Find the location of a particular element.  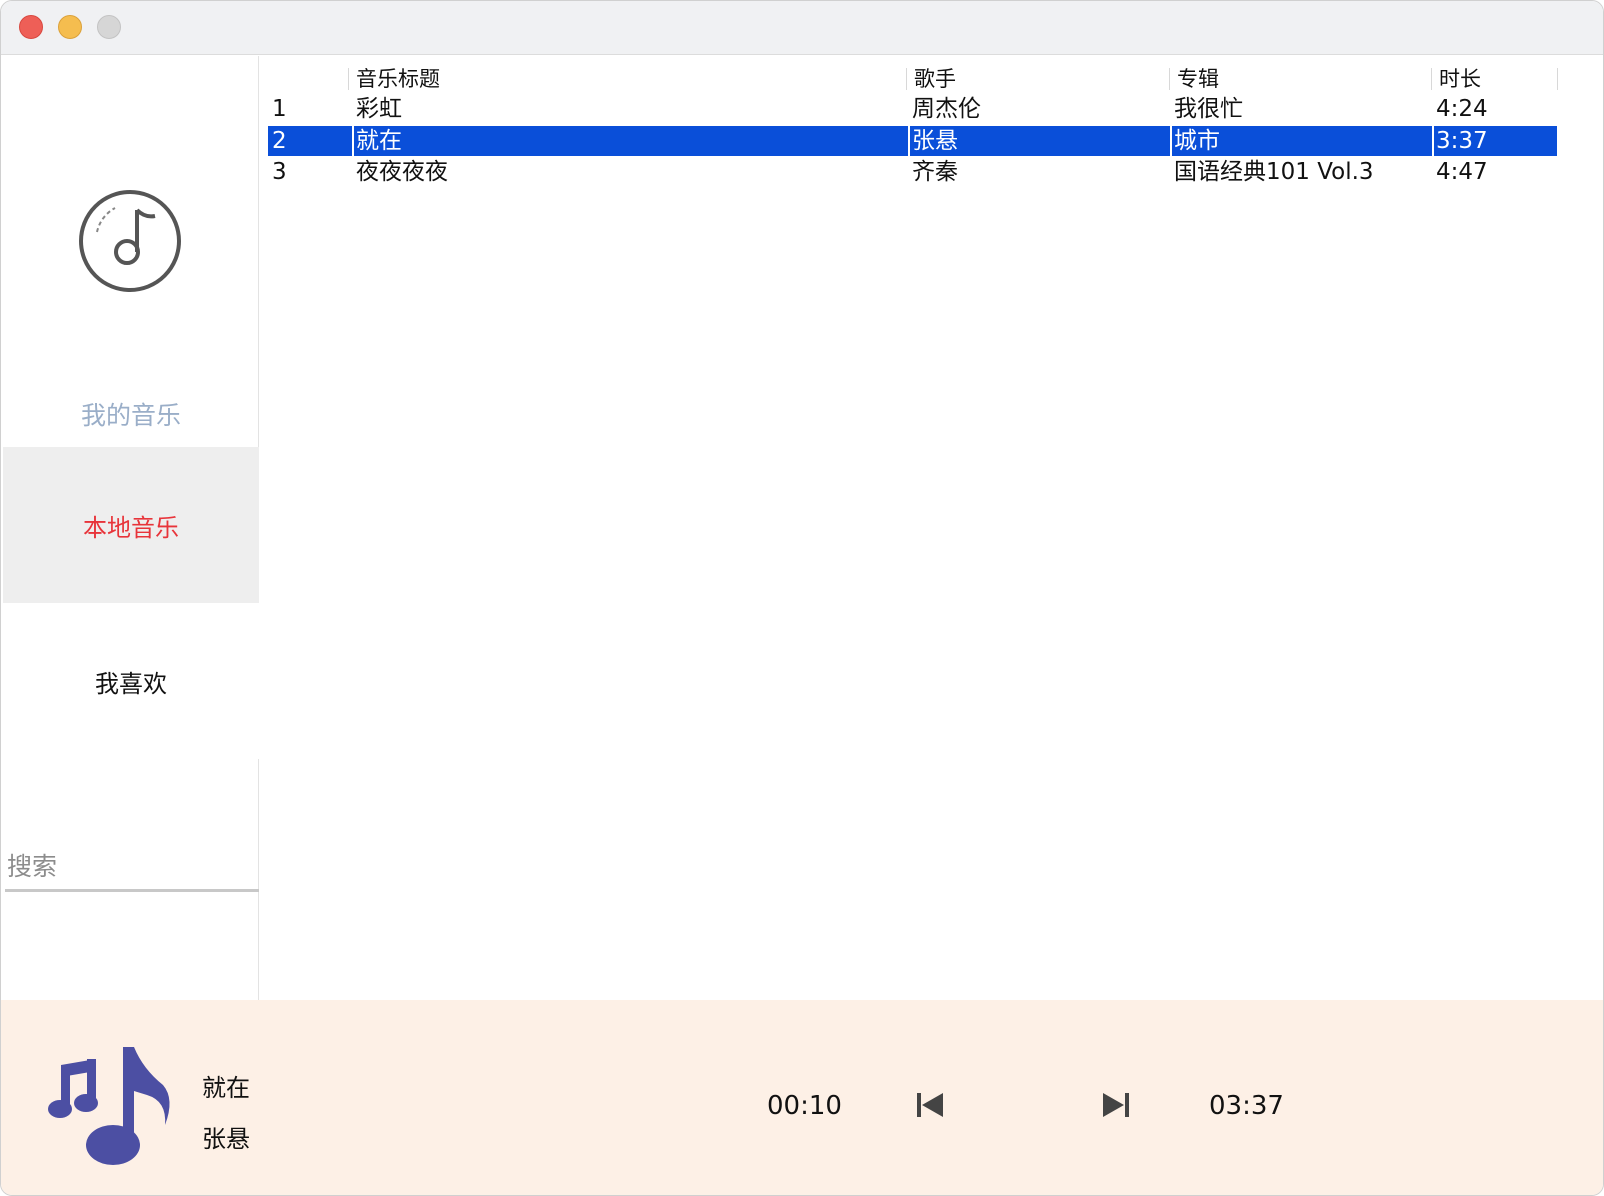

row-artist: 齐秦 is located at coordinates (935, 172).